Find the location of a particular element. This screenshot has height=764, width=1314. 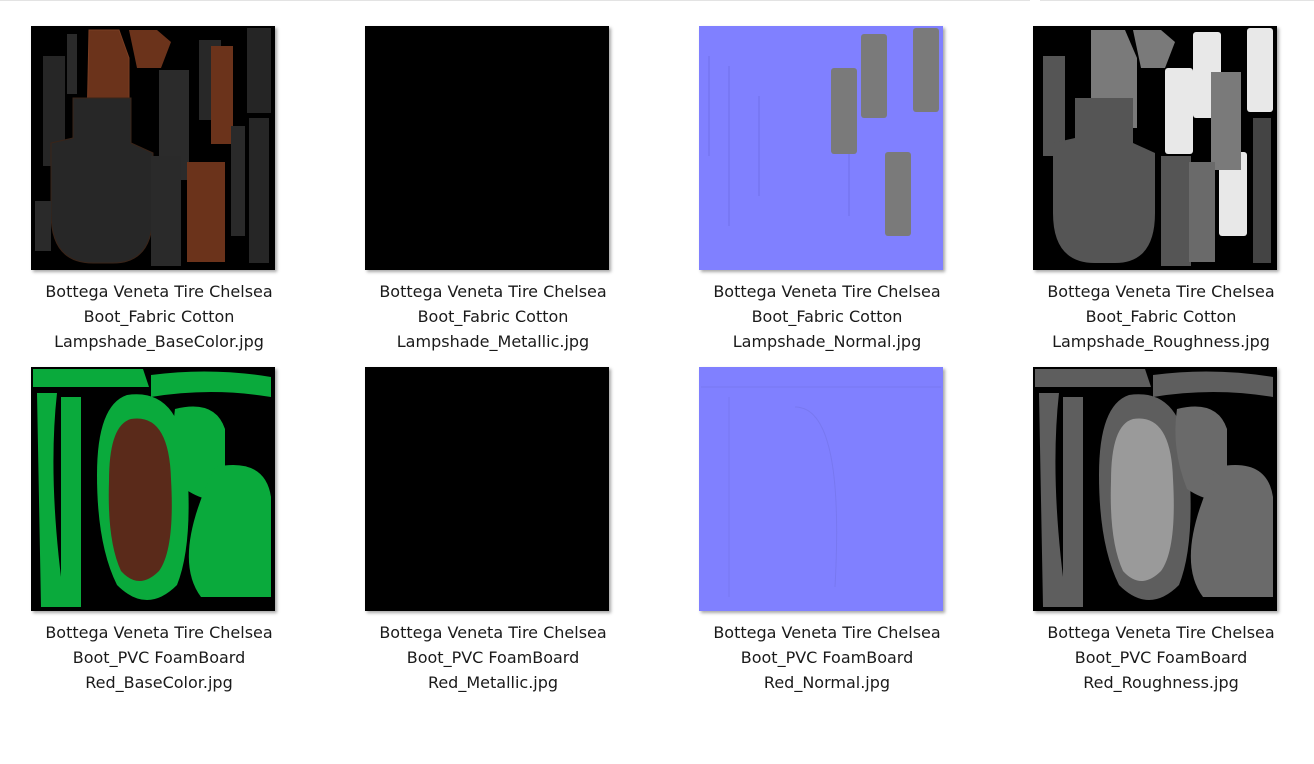

file-name-line: Red_BaseColor.jpg is located at coordinates (159, 682).